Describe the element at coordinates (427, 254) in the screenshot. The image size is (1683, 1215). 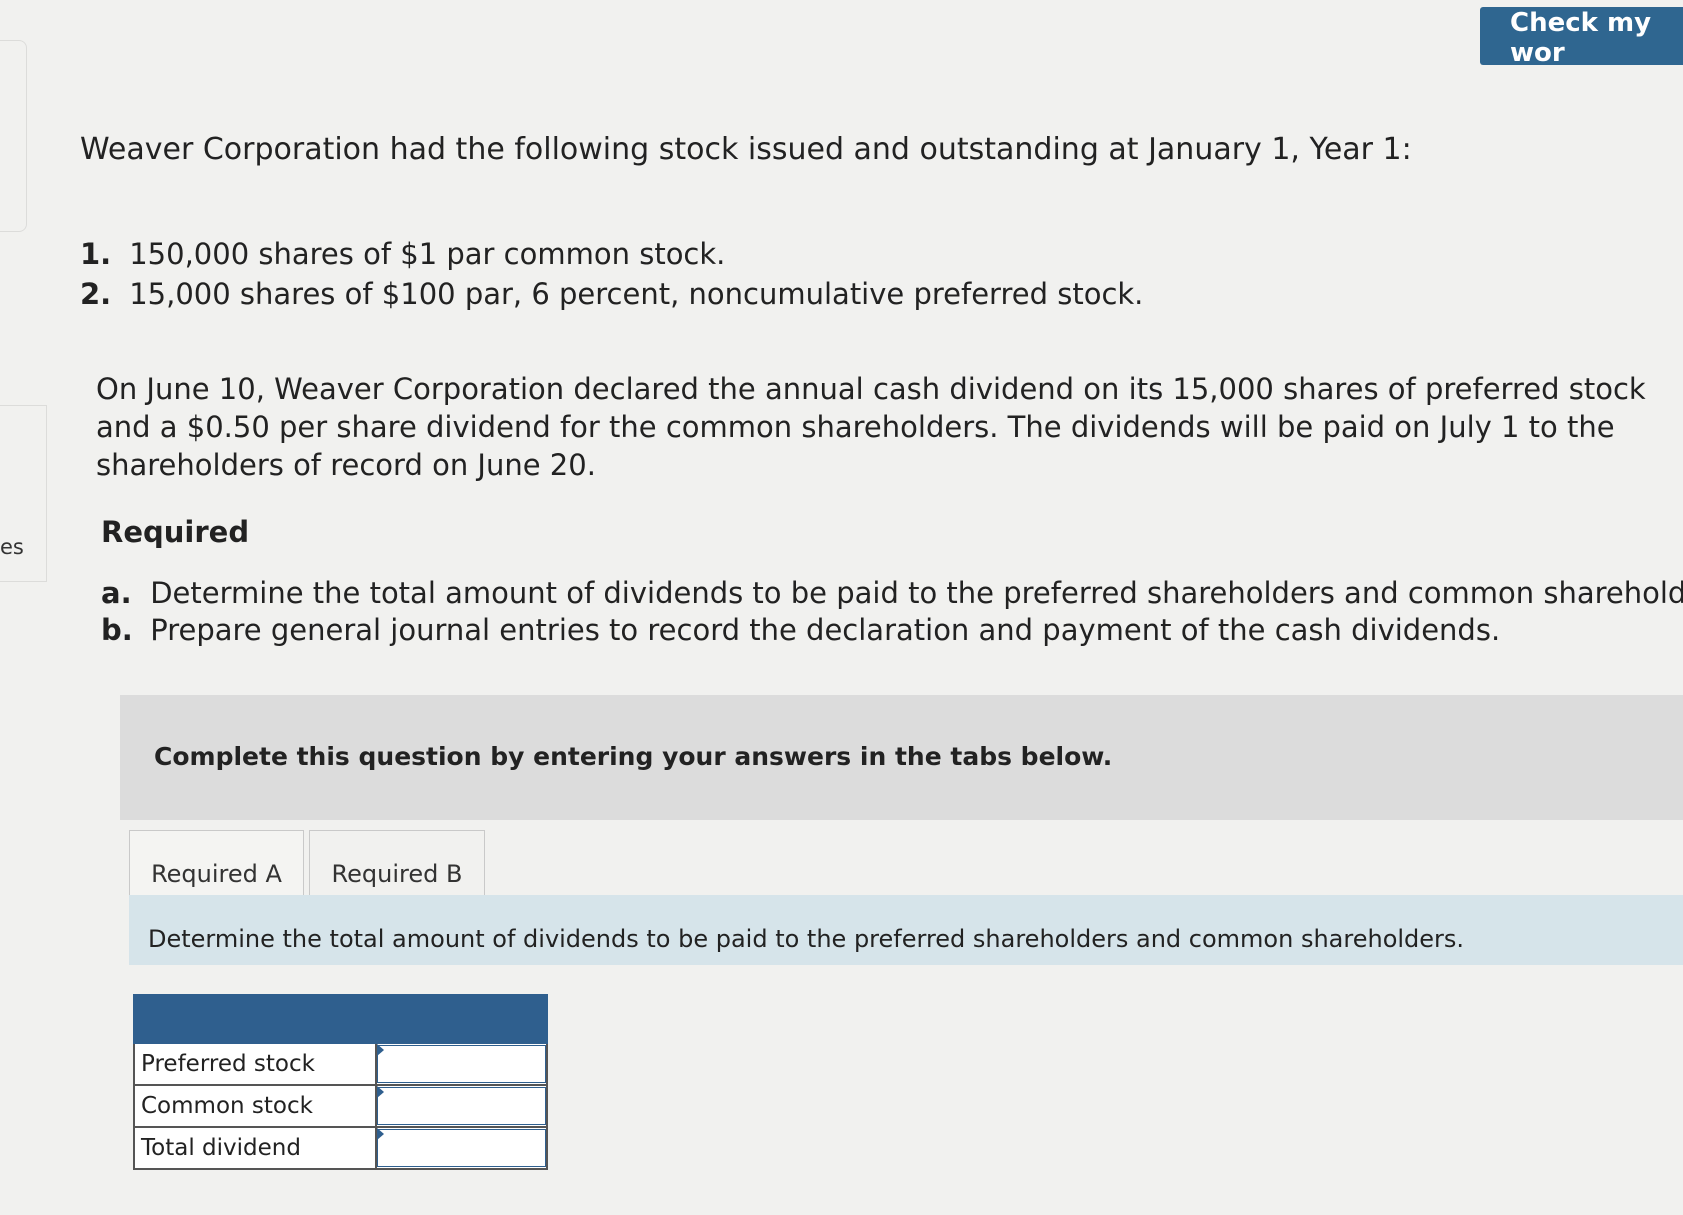
I see `list-text: 150,000 shares of $1 par common stock.` at that location.